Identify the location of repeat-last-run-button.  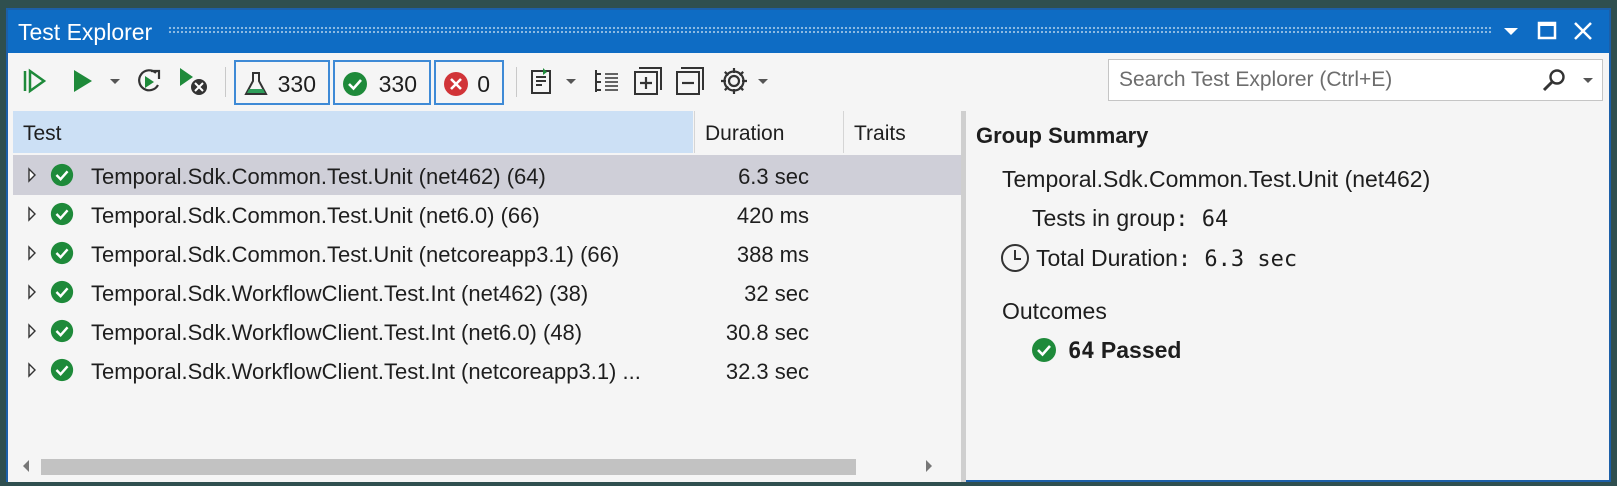
(149, 81).